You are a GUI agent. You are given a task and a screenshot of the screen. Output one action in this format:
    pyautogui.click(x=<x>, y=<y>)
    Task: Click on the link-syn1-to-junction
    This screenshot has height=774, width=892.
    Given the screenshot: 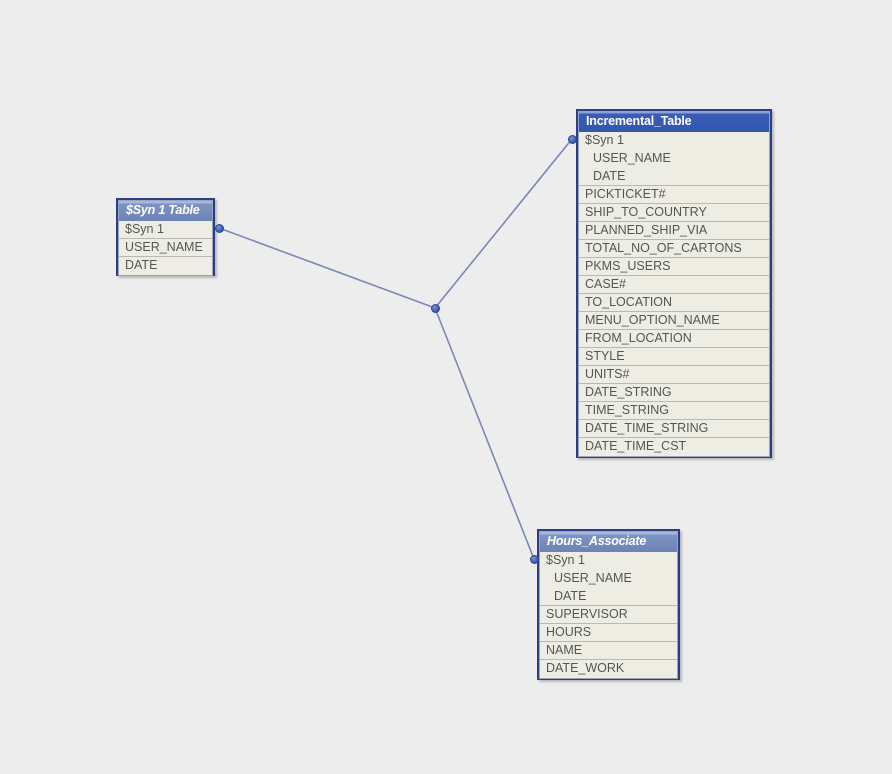 What is the action you would take?
    pyautogui.click(x=327, y=268)
    